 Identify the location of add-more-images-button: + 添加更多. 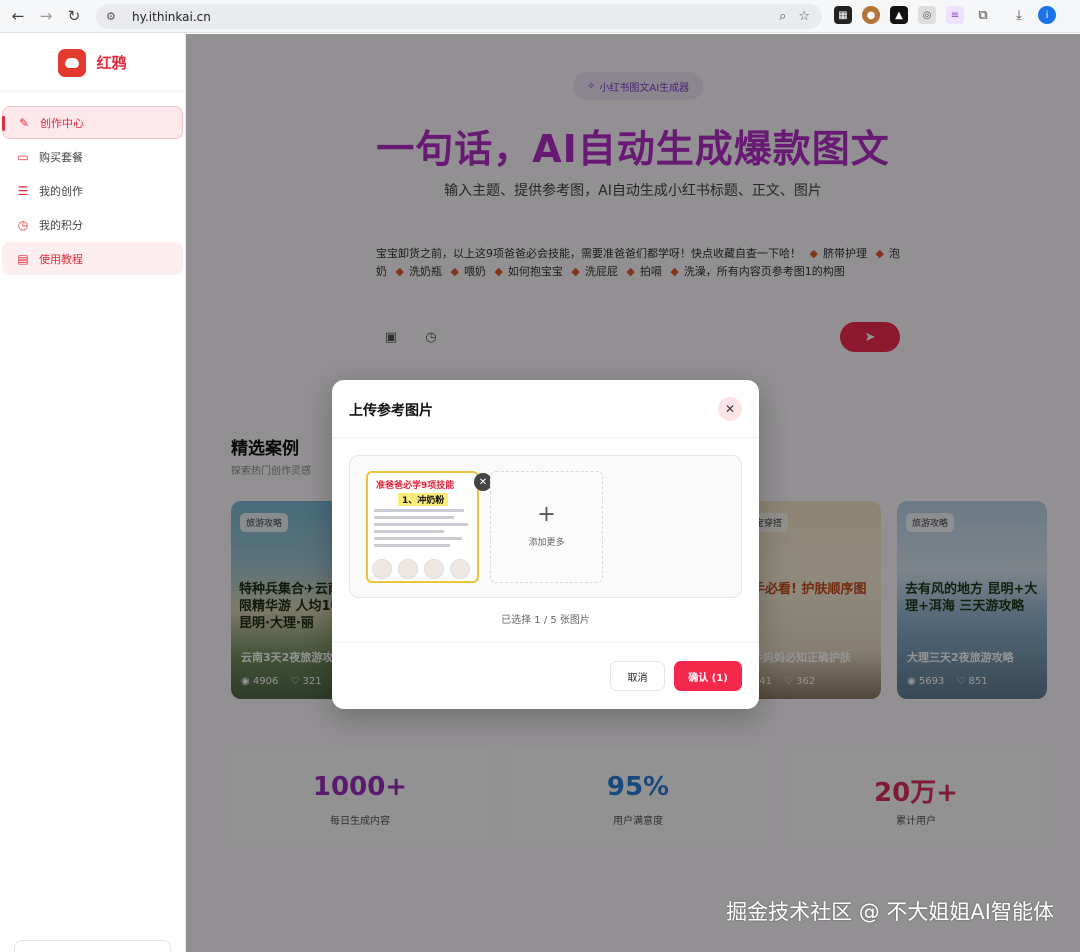
(546, 527).